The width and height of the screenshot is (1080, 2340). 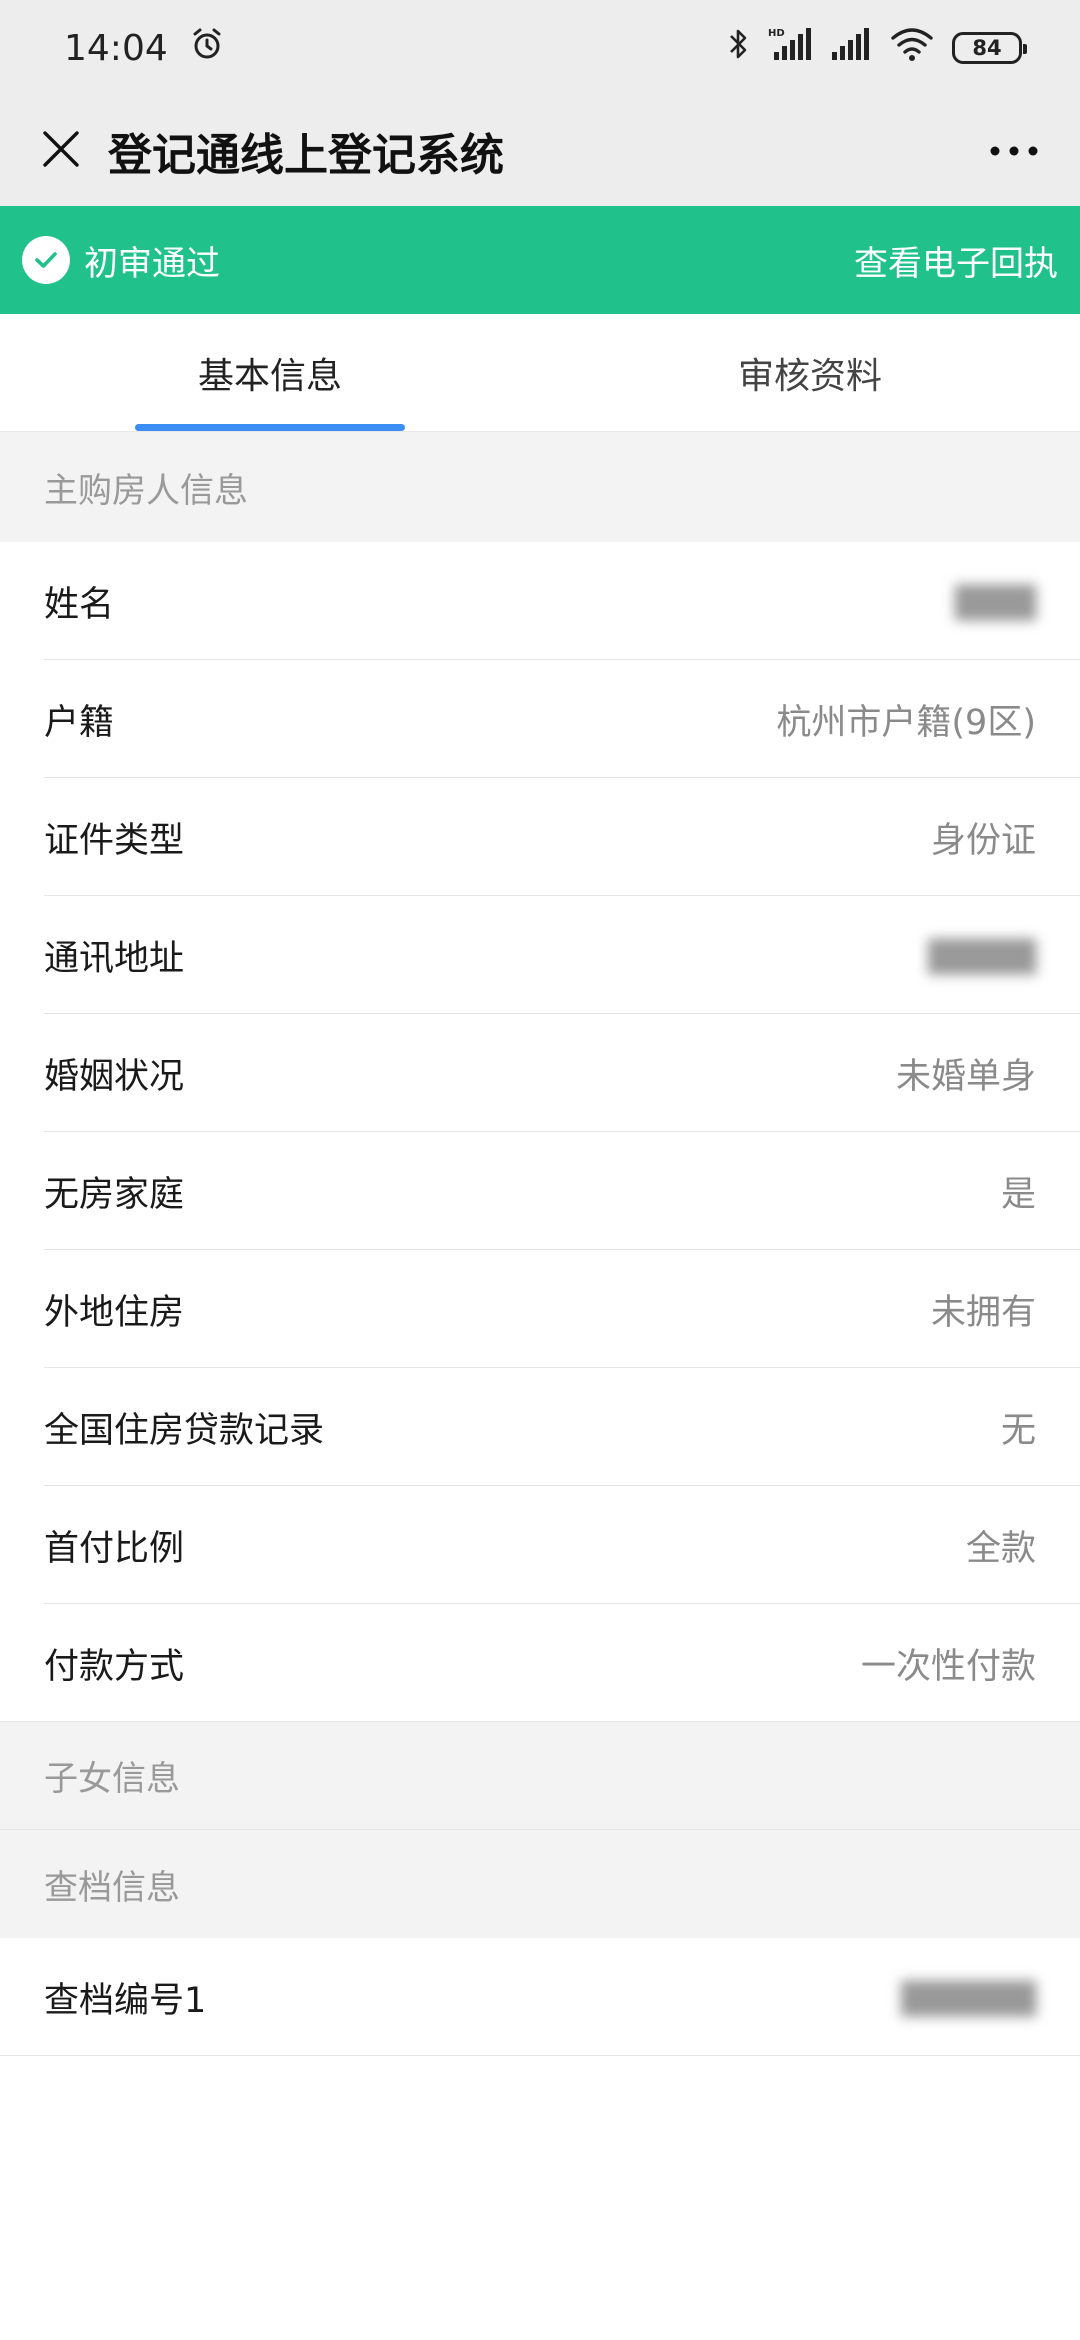 I want to click on row-label: 姓名, so click(x=79, y=604).